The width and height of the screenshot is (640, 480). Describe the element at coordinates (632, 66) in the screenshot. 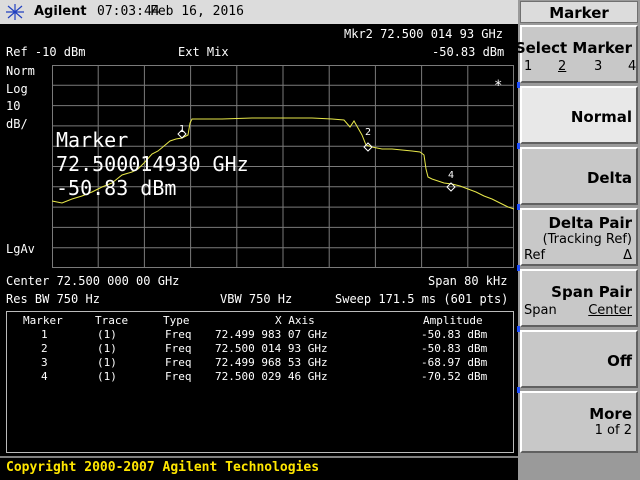

I see `select-marker-option-4: 4` at that location.